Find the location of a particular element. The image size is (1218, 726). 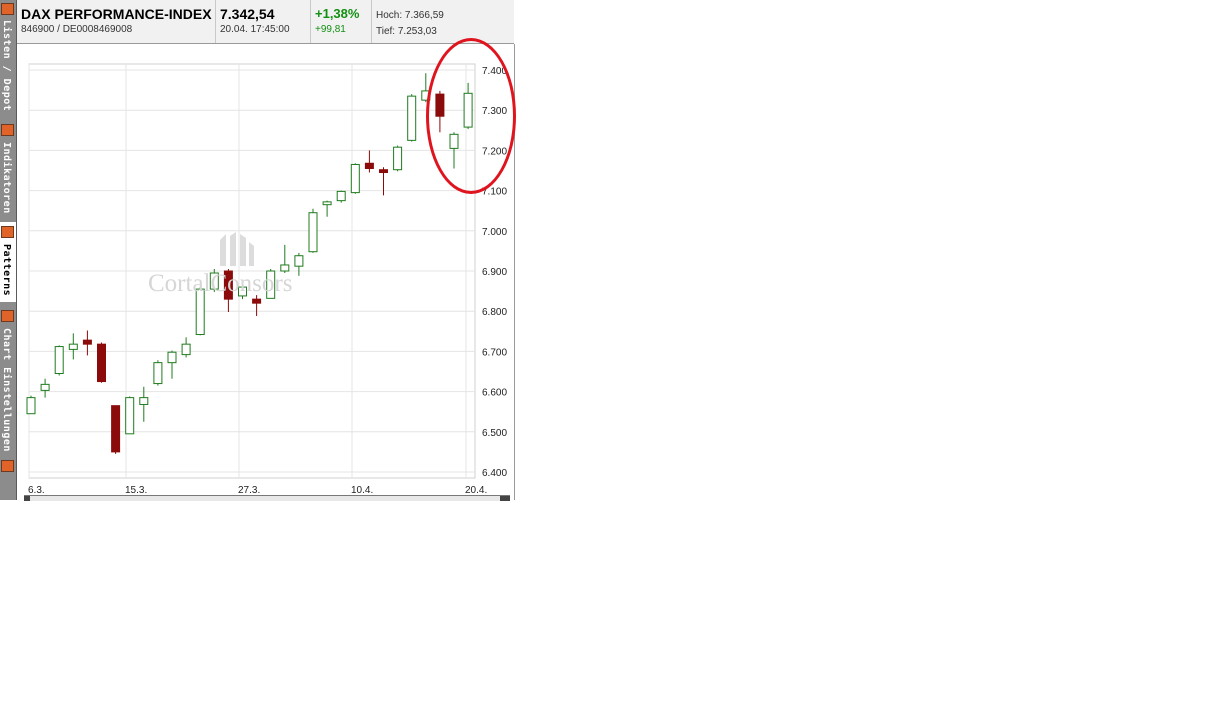

highlight-circle is located at coordinates (471, 116).